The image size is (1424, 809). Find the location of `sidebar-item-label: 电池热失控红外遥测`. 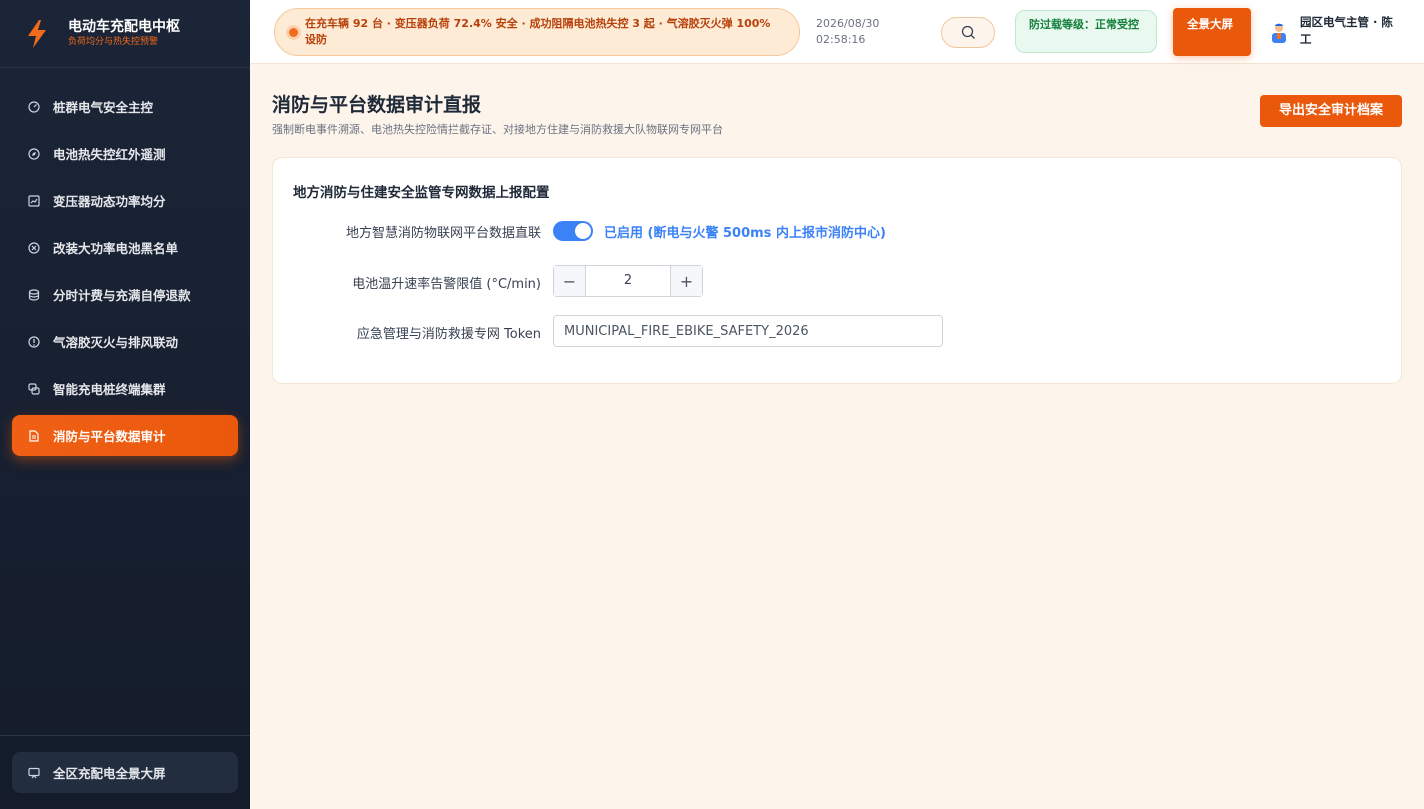

sidebar-item-label: 电池热失控红外遥测 is located at coordinates (109, 154).